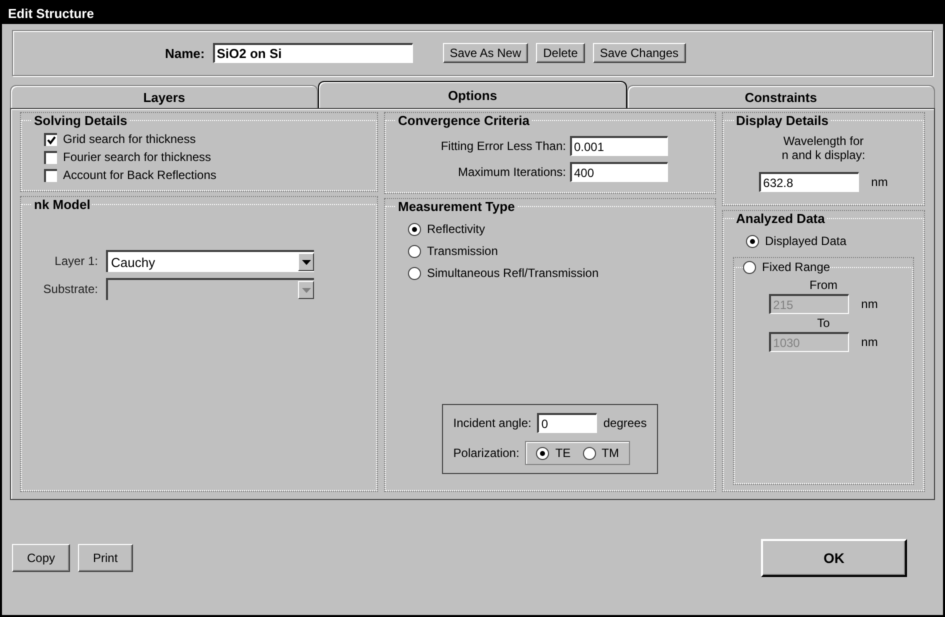 This screenshot has width=945, height=617. I want to click on group-title: nk Model, so click(62, 204).